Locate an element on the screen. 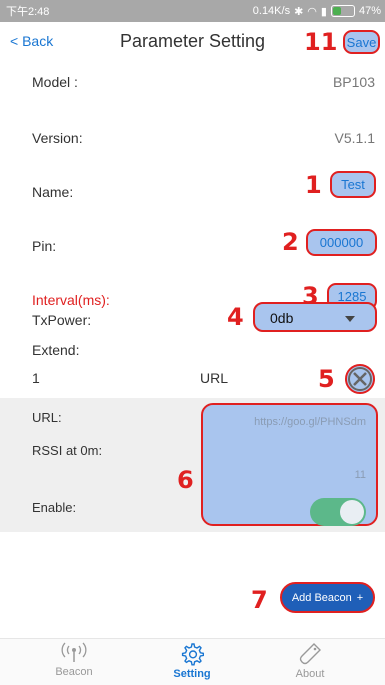 Image resolution: width=385 pixels, height=685 pixels. txpower-label: TxPower: is located at coordinates (62, 320).